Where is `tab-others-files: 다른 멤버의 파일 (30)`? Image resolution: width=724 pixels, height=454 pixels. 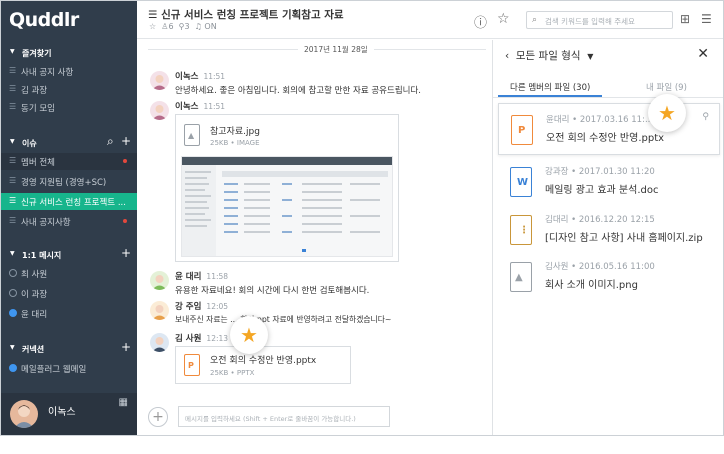
tab-others-files: 다른 멤버의 파일 (30) is located at coordinates (550, 89).